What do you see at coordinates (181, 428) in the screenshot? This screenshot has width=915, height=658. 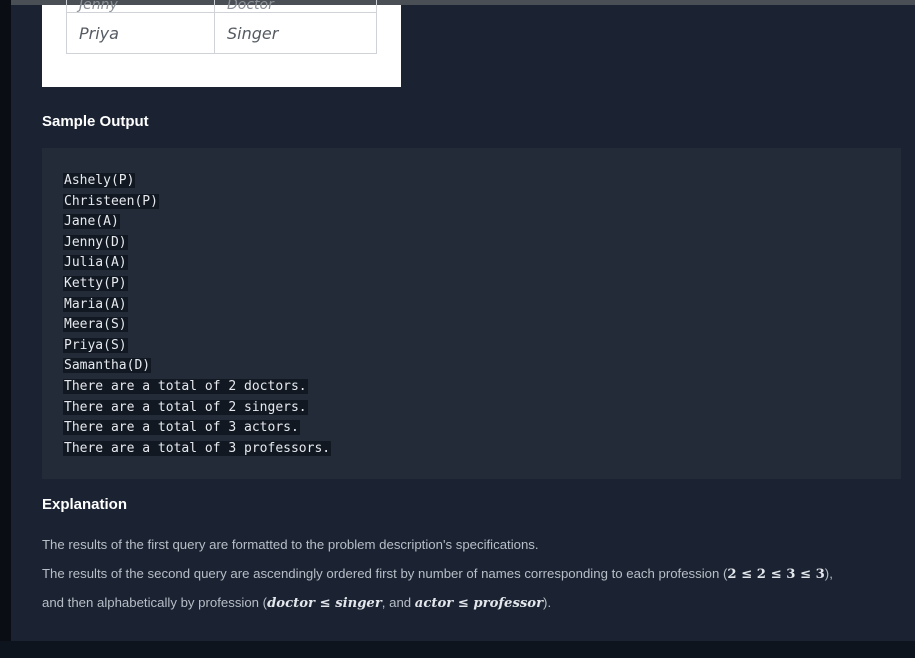 I see `code-line: There are a total of 3 actors.` at bounding box center [181, 428].